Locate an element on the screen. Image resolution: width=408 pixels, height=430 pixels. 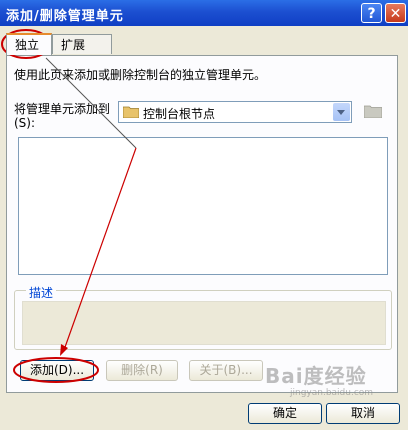
intro-text: 使用此页来添加或删除控制台的独立管理单元。 is located at coordinates (140, 75).